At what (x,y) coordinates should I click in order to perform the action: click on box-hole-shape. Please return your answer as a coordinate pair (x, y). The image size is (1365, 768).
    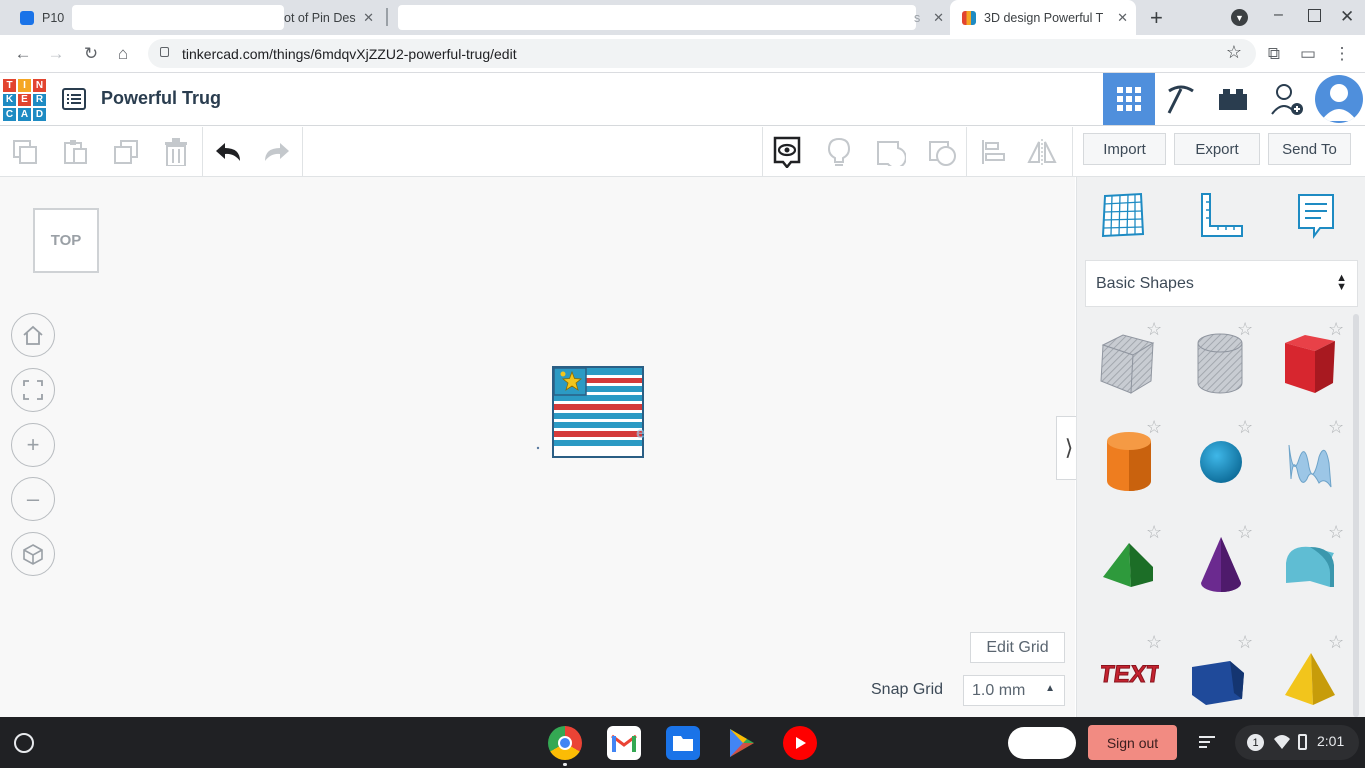
    Looking at the image, I should click on (1126, 366).